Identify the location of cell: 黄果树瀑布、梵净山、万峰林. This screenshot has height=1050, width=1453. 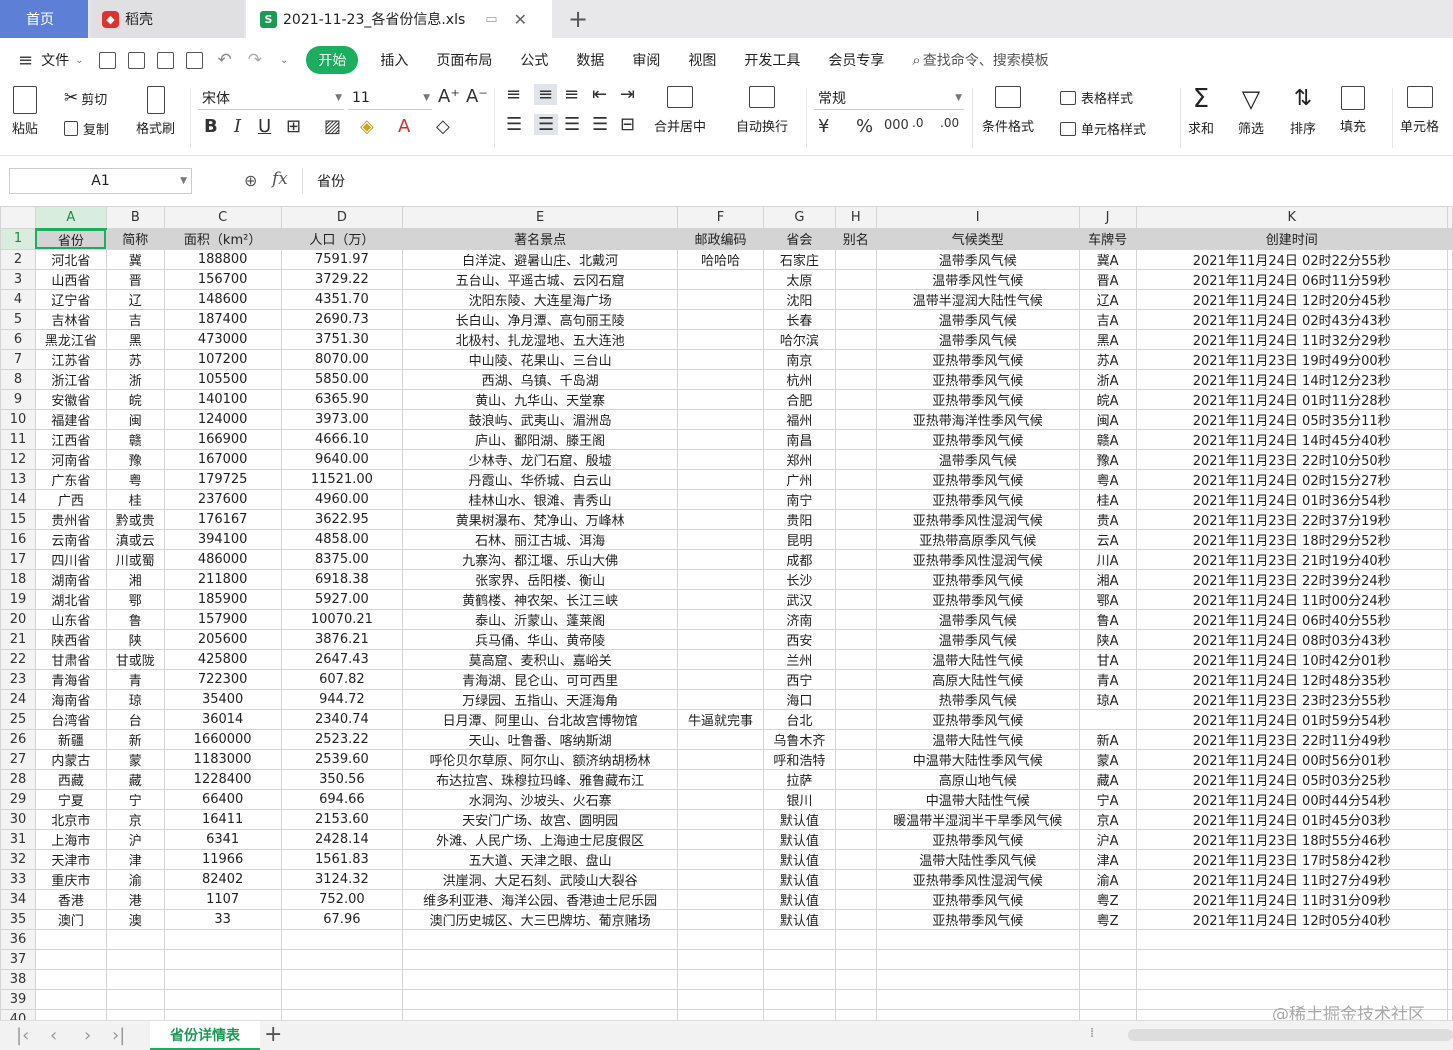
(540, 519).